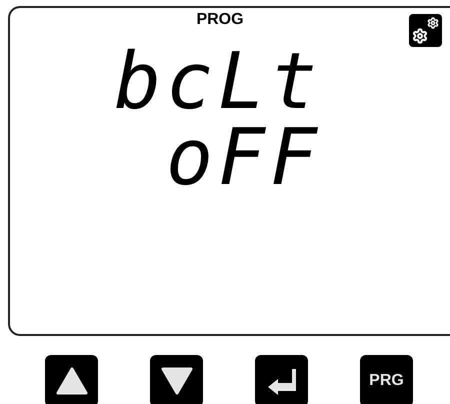 The width and height of the screenshot is (450, 404). What do you see at coordinates (386, 379) in the screenshot?
I see `prg-button: PRG` at bounding box center [386, 379].